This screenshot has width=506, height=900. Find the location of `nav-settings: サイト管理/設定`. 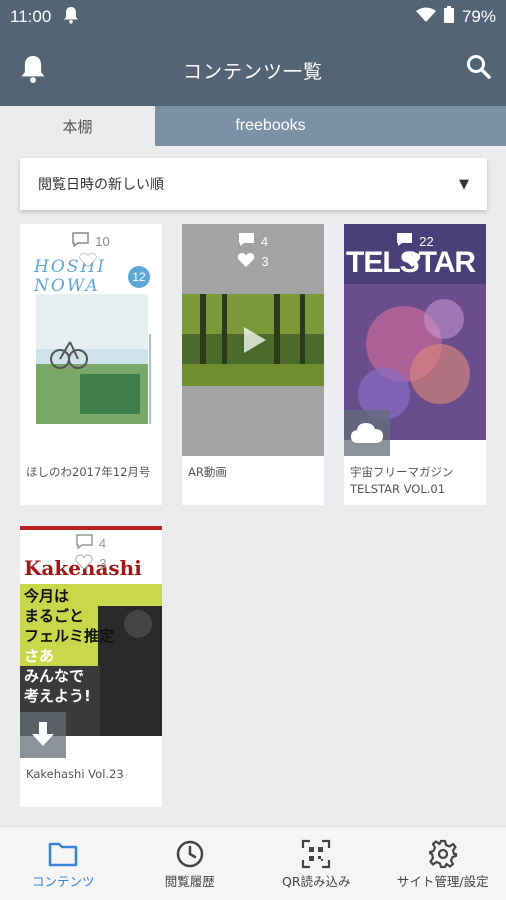

nav-settings: サイト管理/設定 is located at coordinates (443, 863).